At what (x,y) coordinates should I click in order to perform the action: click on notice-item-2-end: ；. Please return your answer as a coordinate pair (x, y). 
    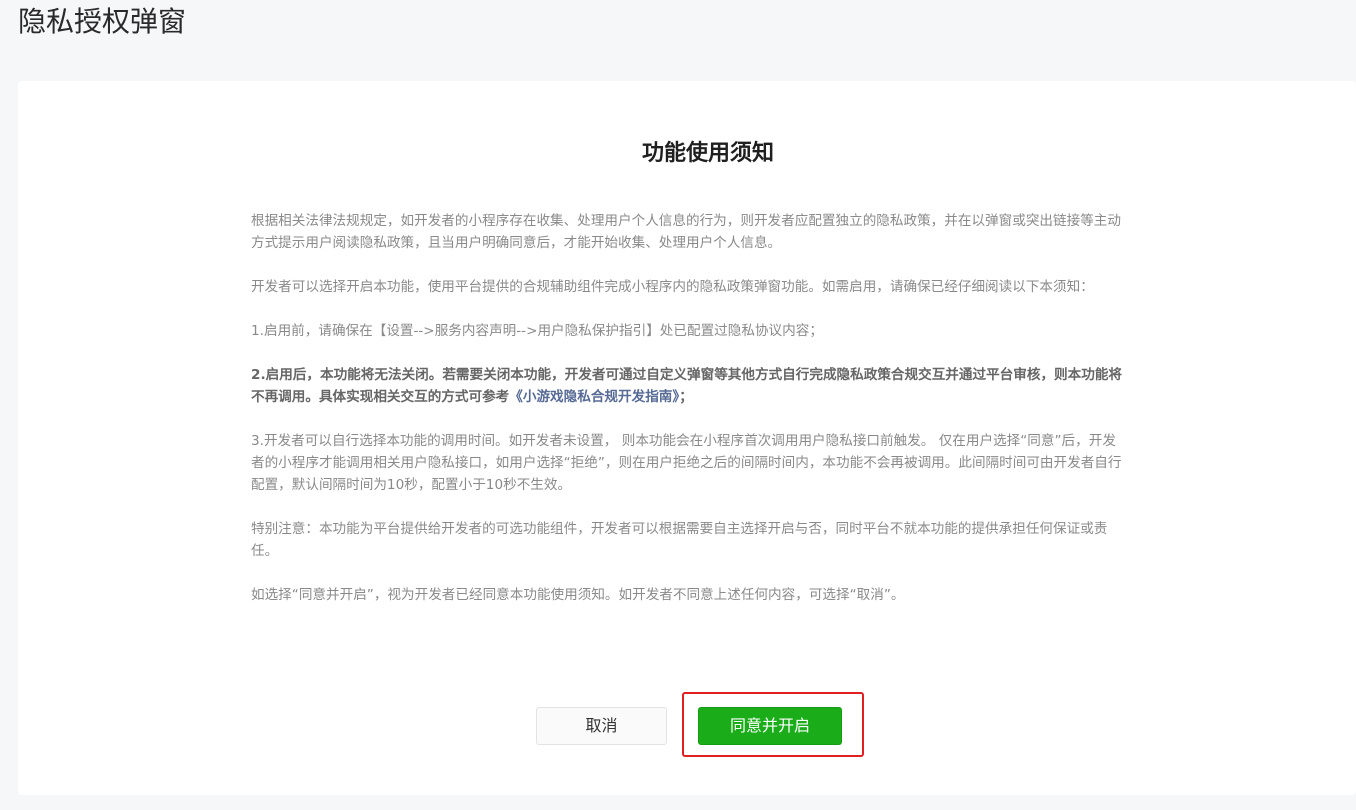
    Looking at the image, I should click on (686, 397).